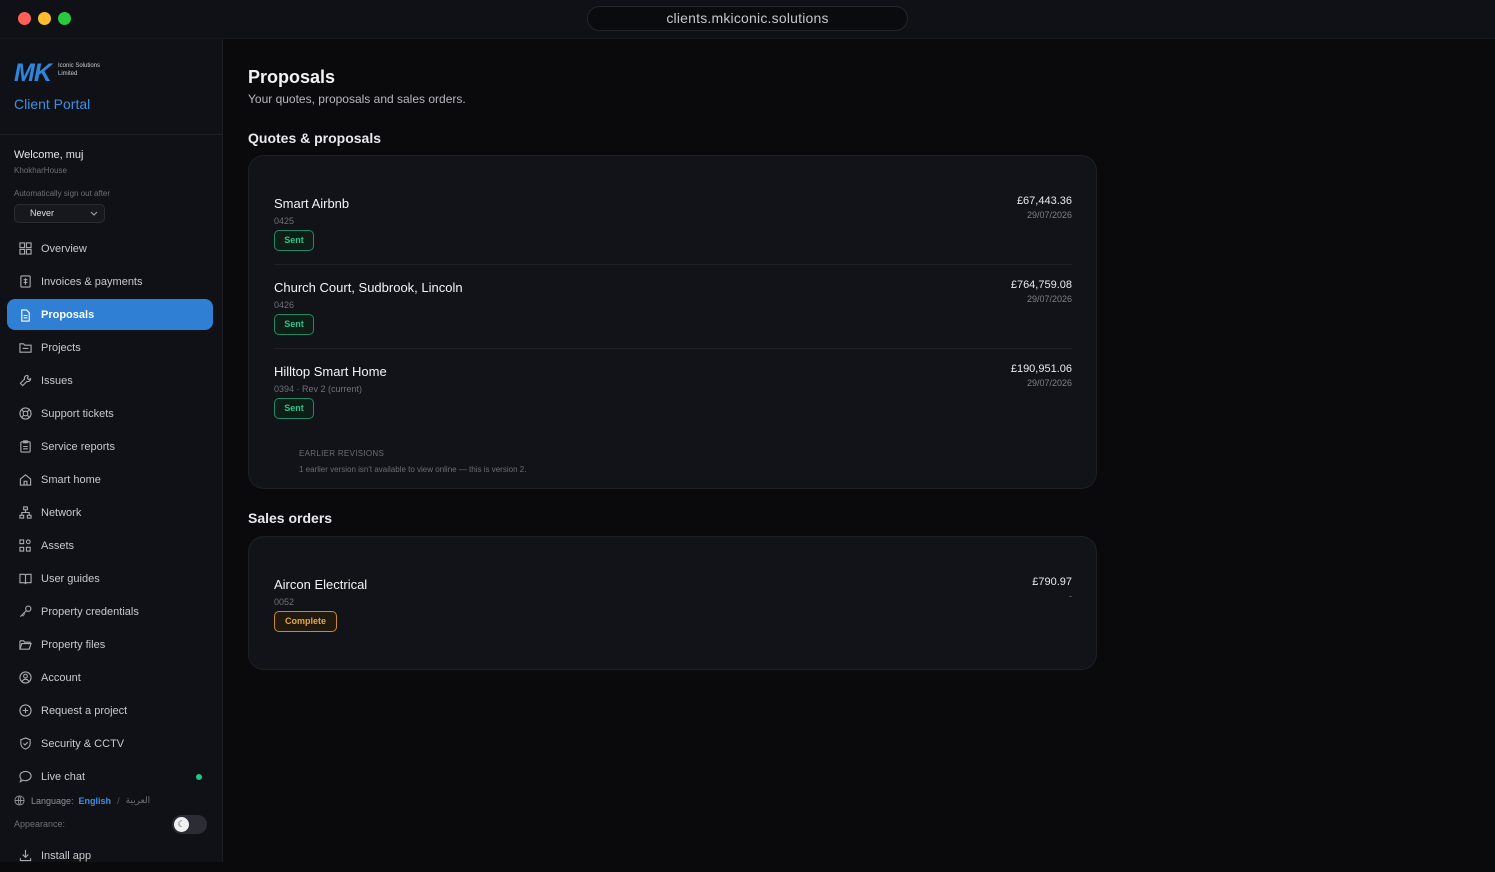  Describe the element at coordinates (111, 644) in the screenshot. I see `sidebar-item-property-files: Property files` at that location.